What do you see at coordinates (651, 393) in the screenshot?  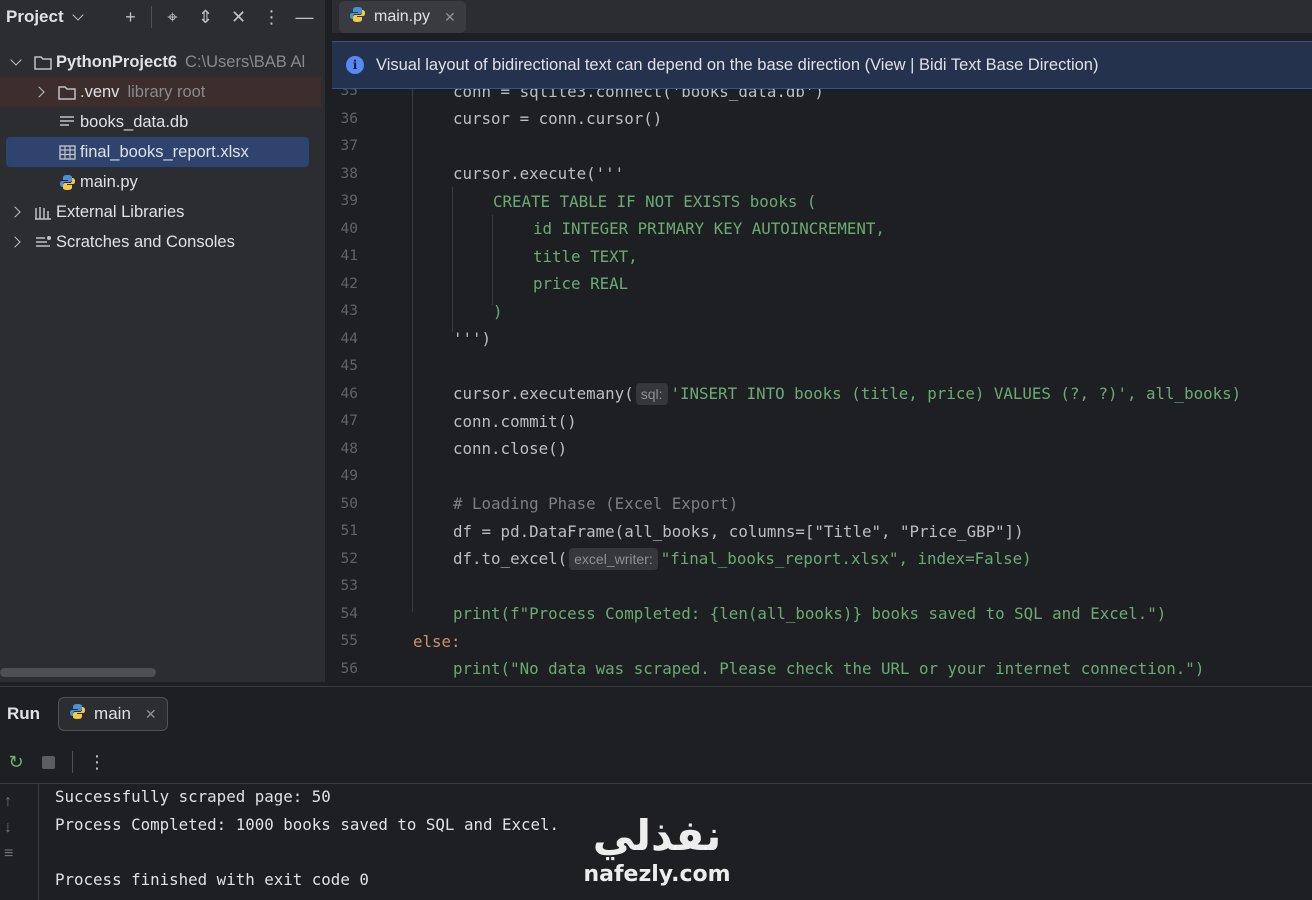 I see `parameter-hint: sql:` at bounding box center [651, 393].